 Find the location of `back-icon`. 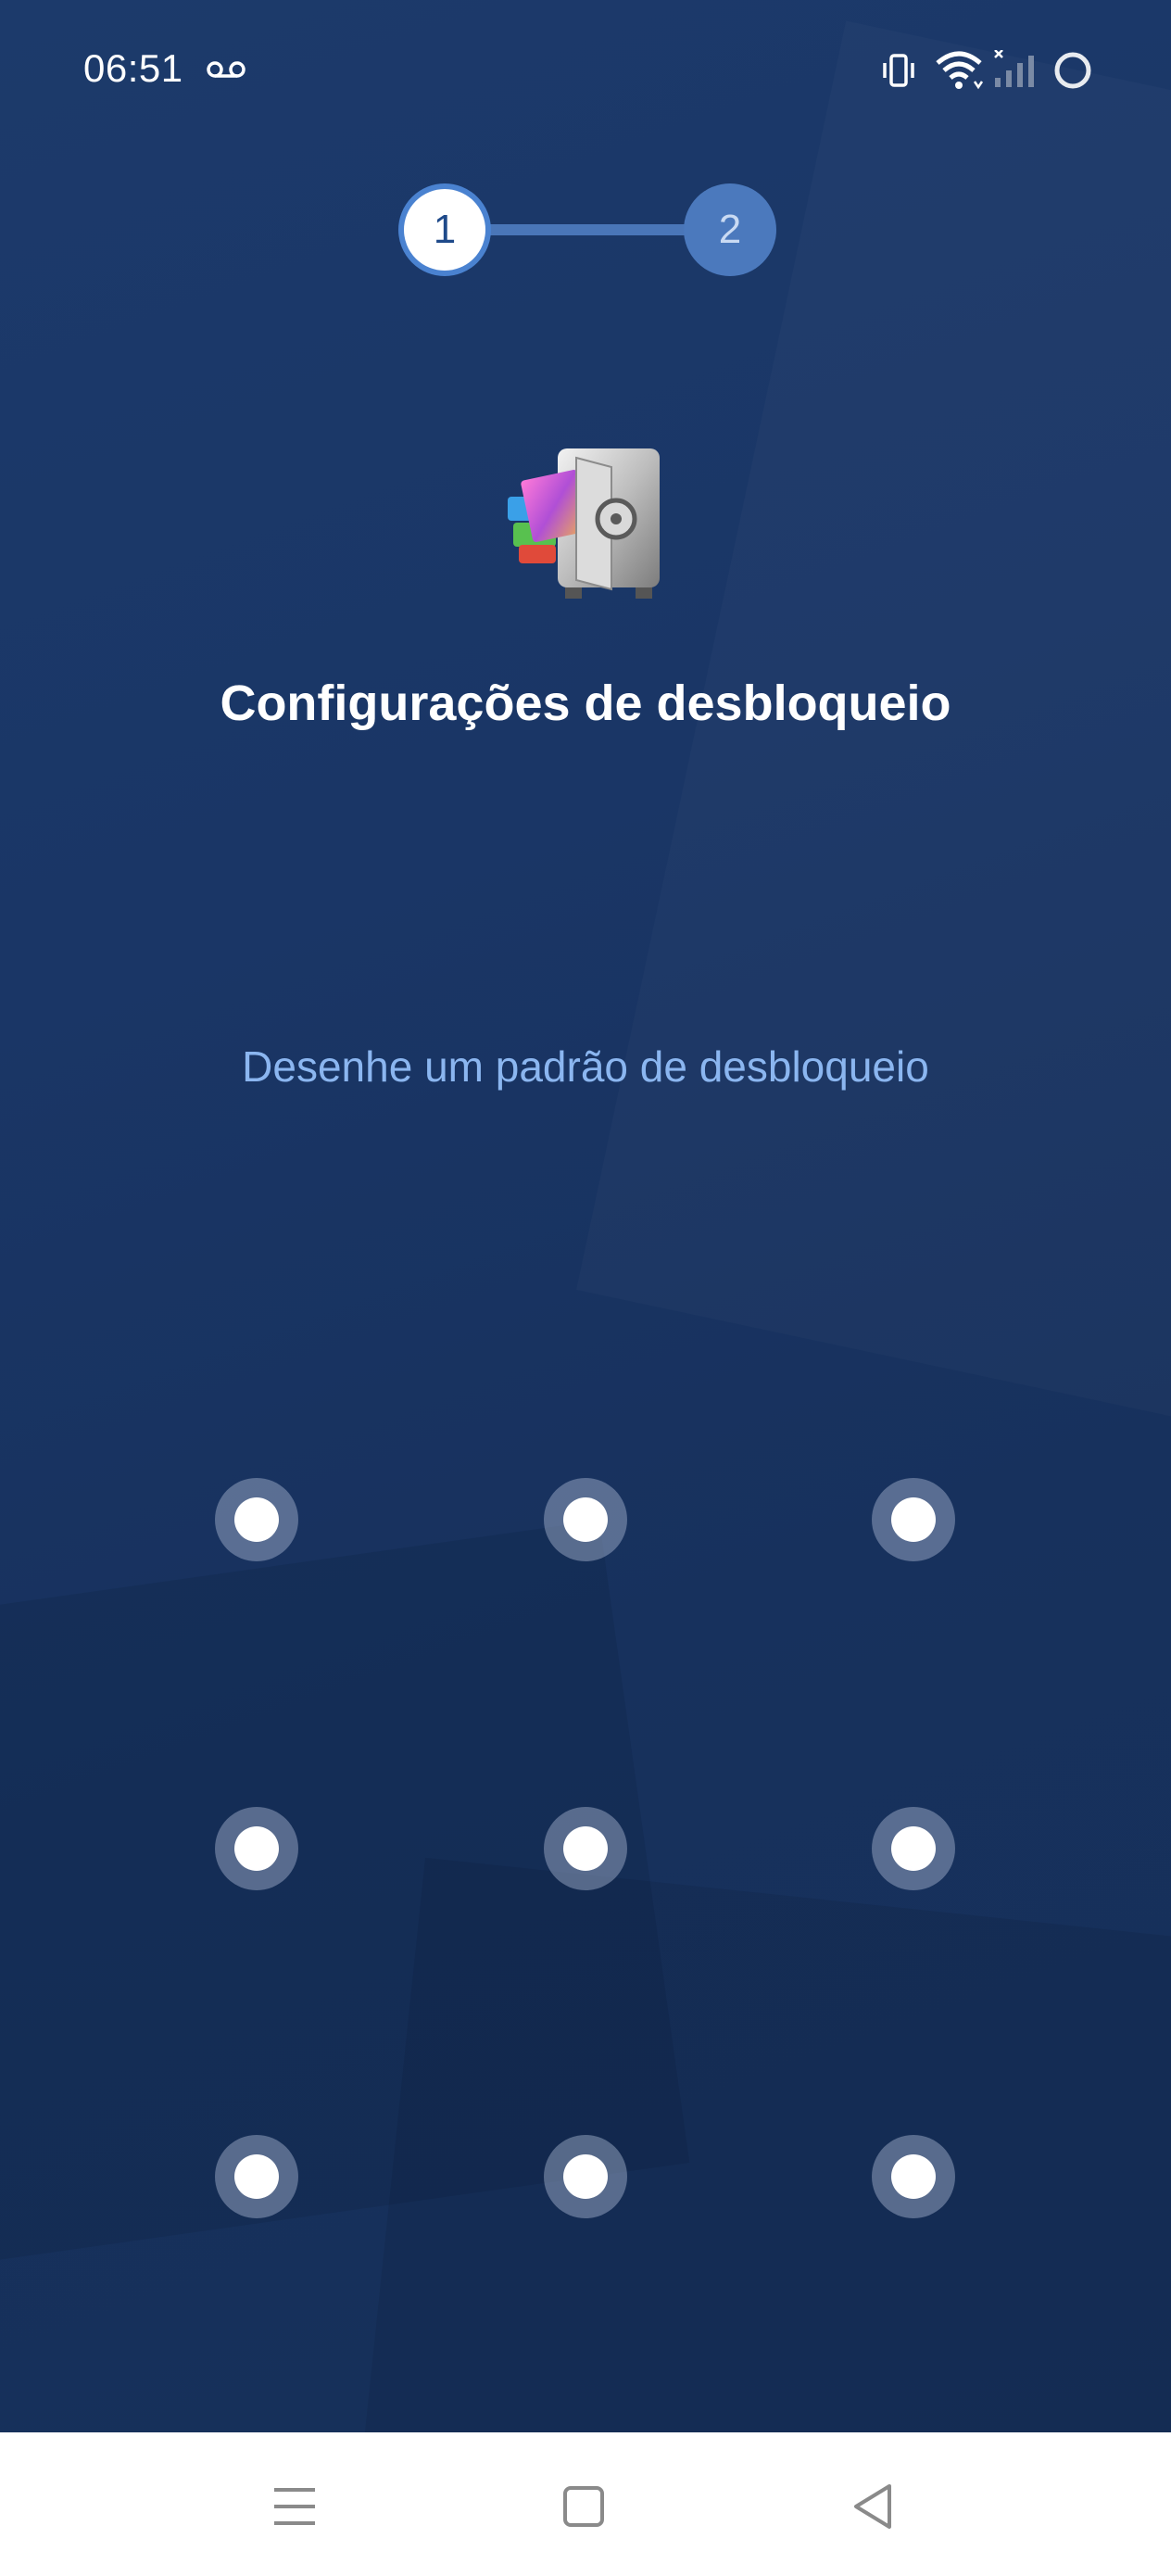

back-icon is located at coordinates (873, 2506).